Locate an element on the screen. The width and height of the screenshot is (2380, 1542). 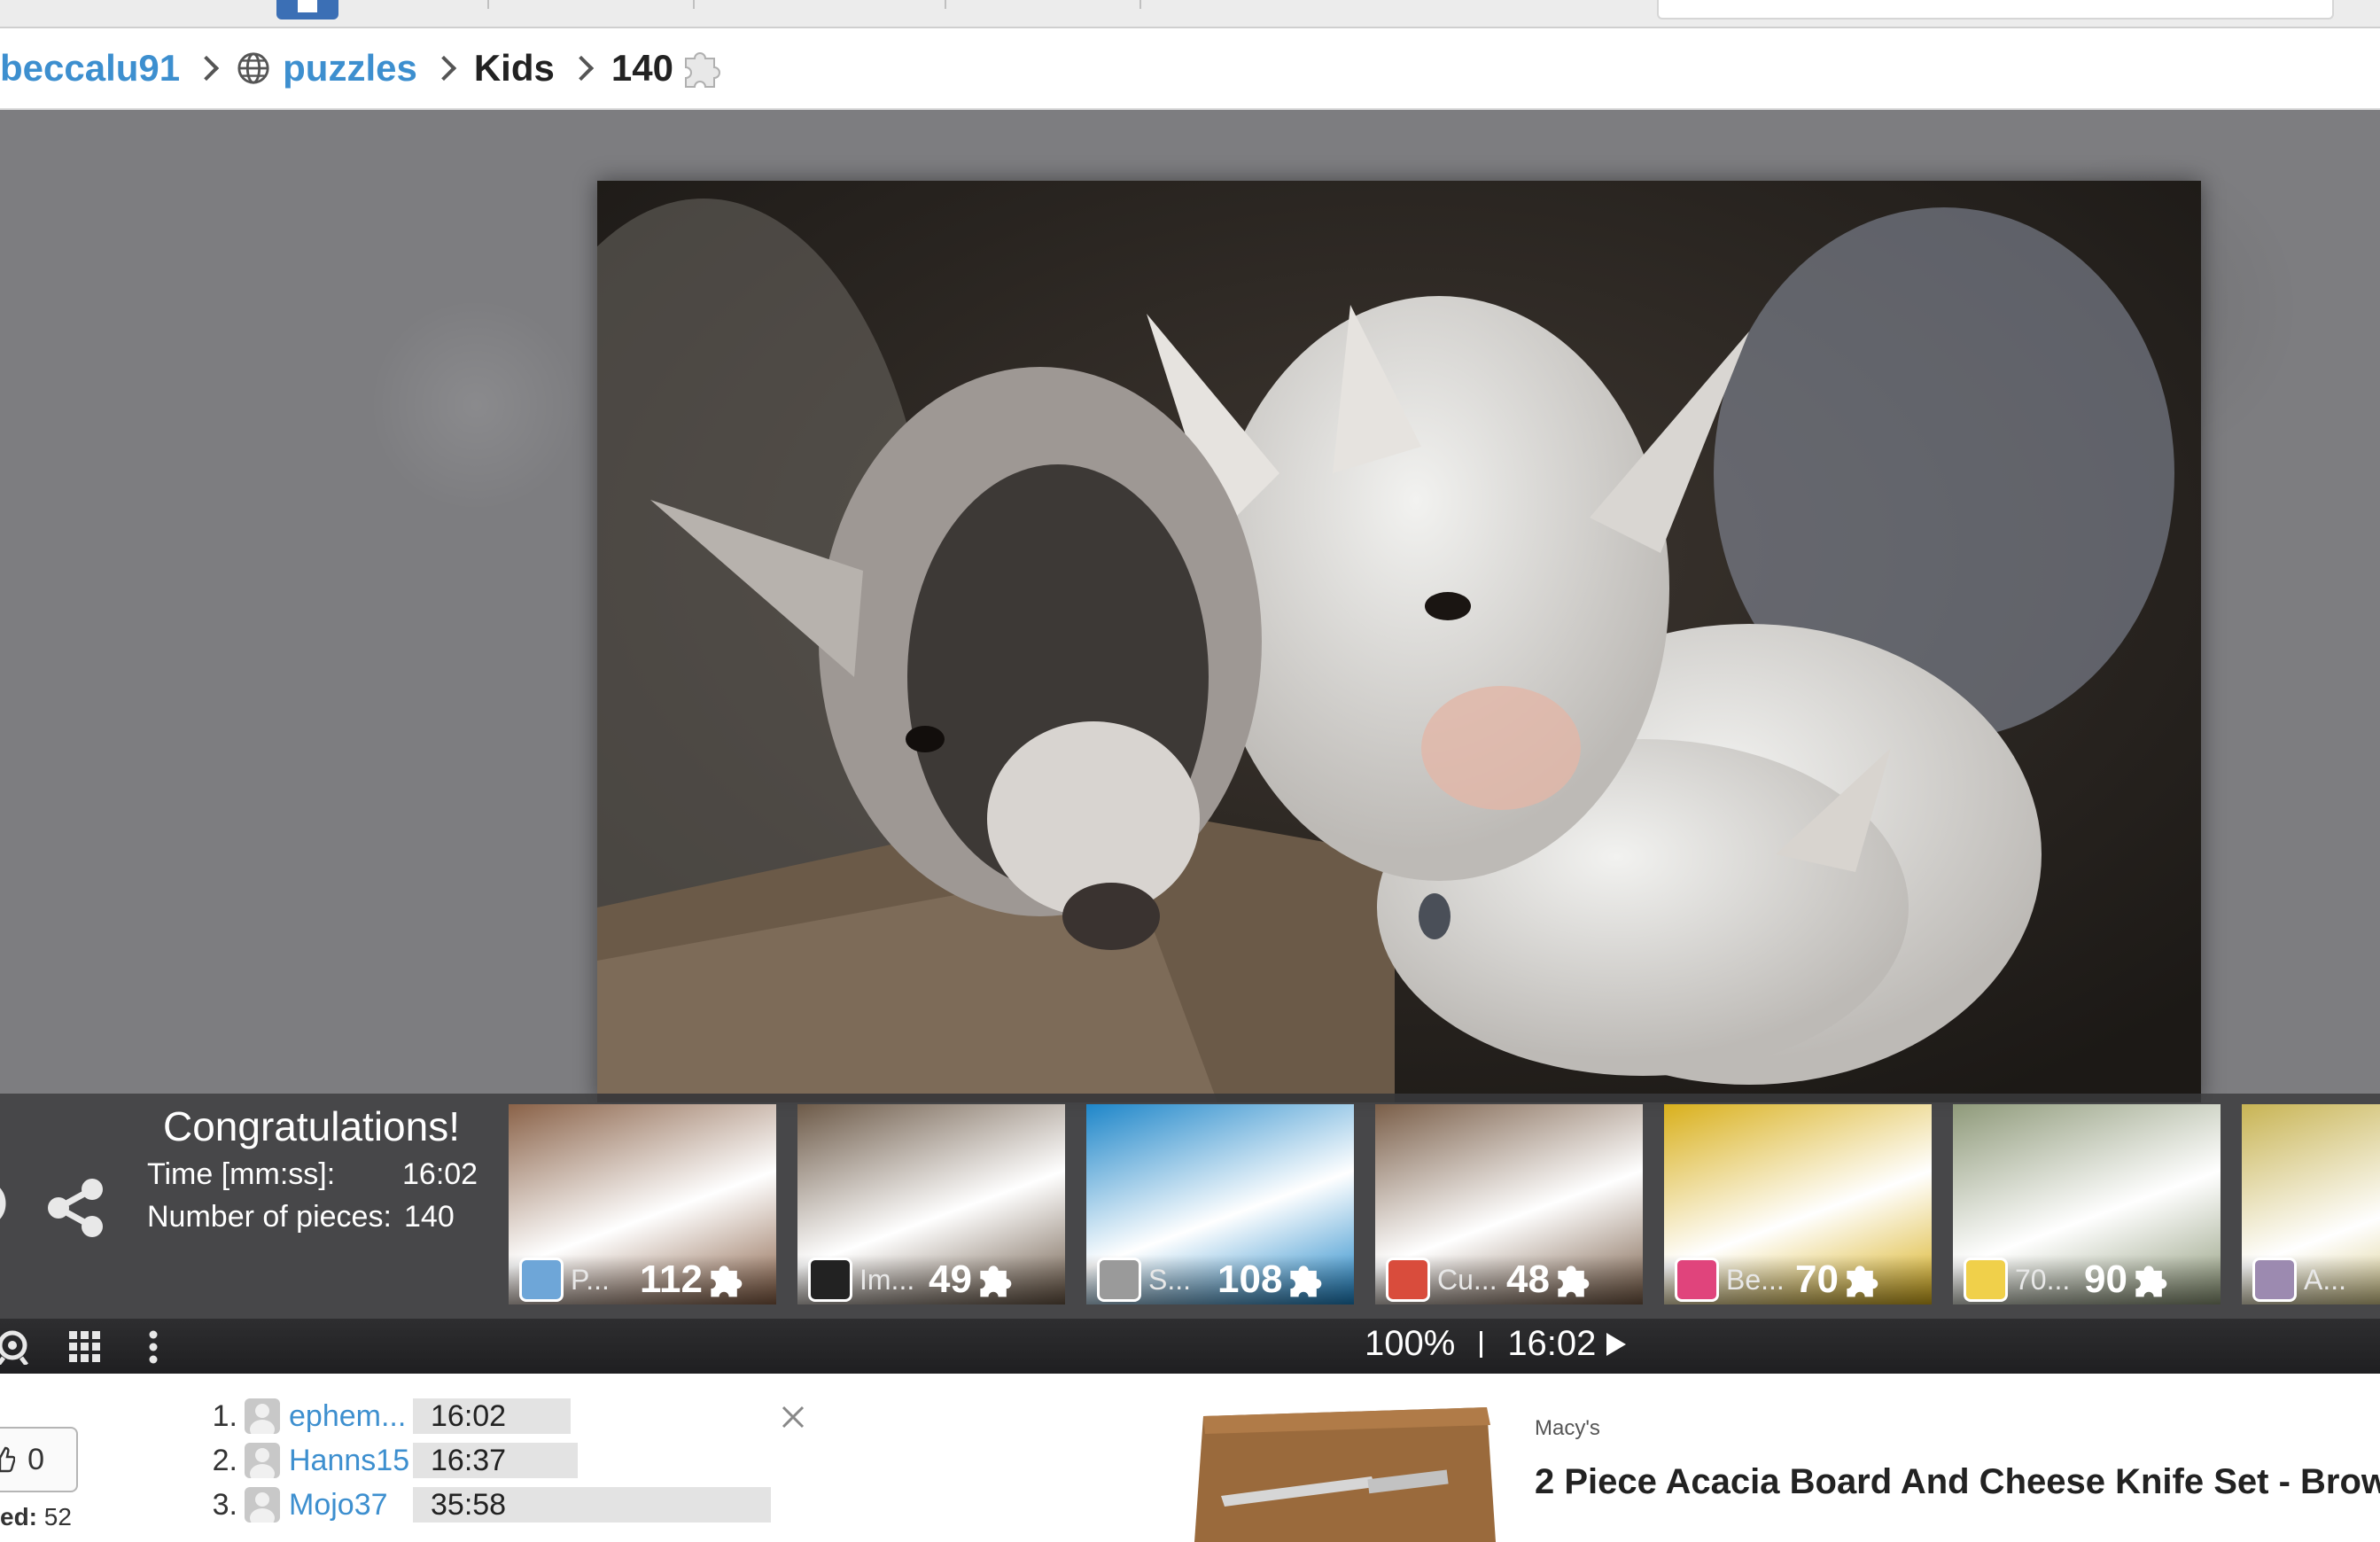
home-button is located at coordinates (307, 9).